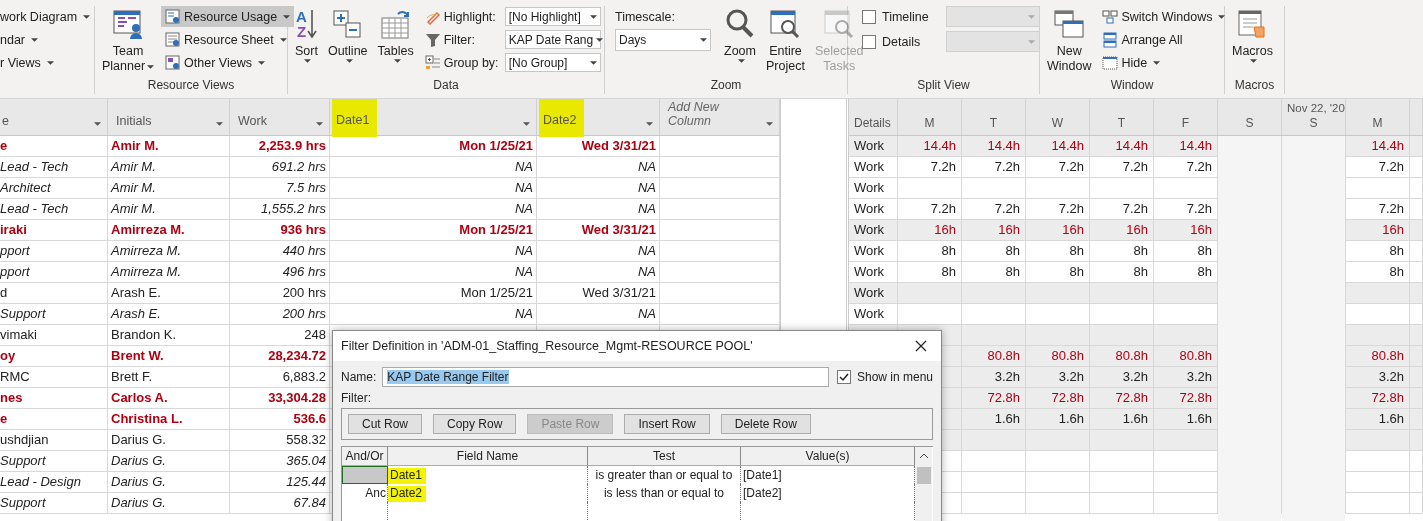 This screenshot has height=521, width=1423. Describe the element at coordinates (869, 292) in the screenshot. I see `details-label: Work` at that location.